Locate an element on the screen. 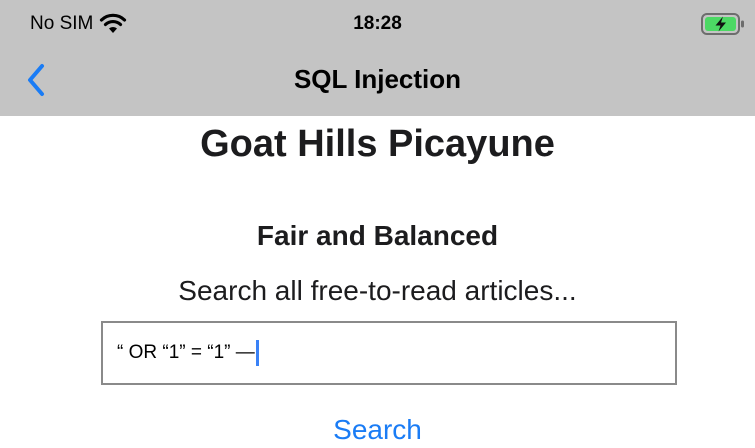  status-bar: No SIM 18:28 is located at coordinates (377, 25).